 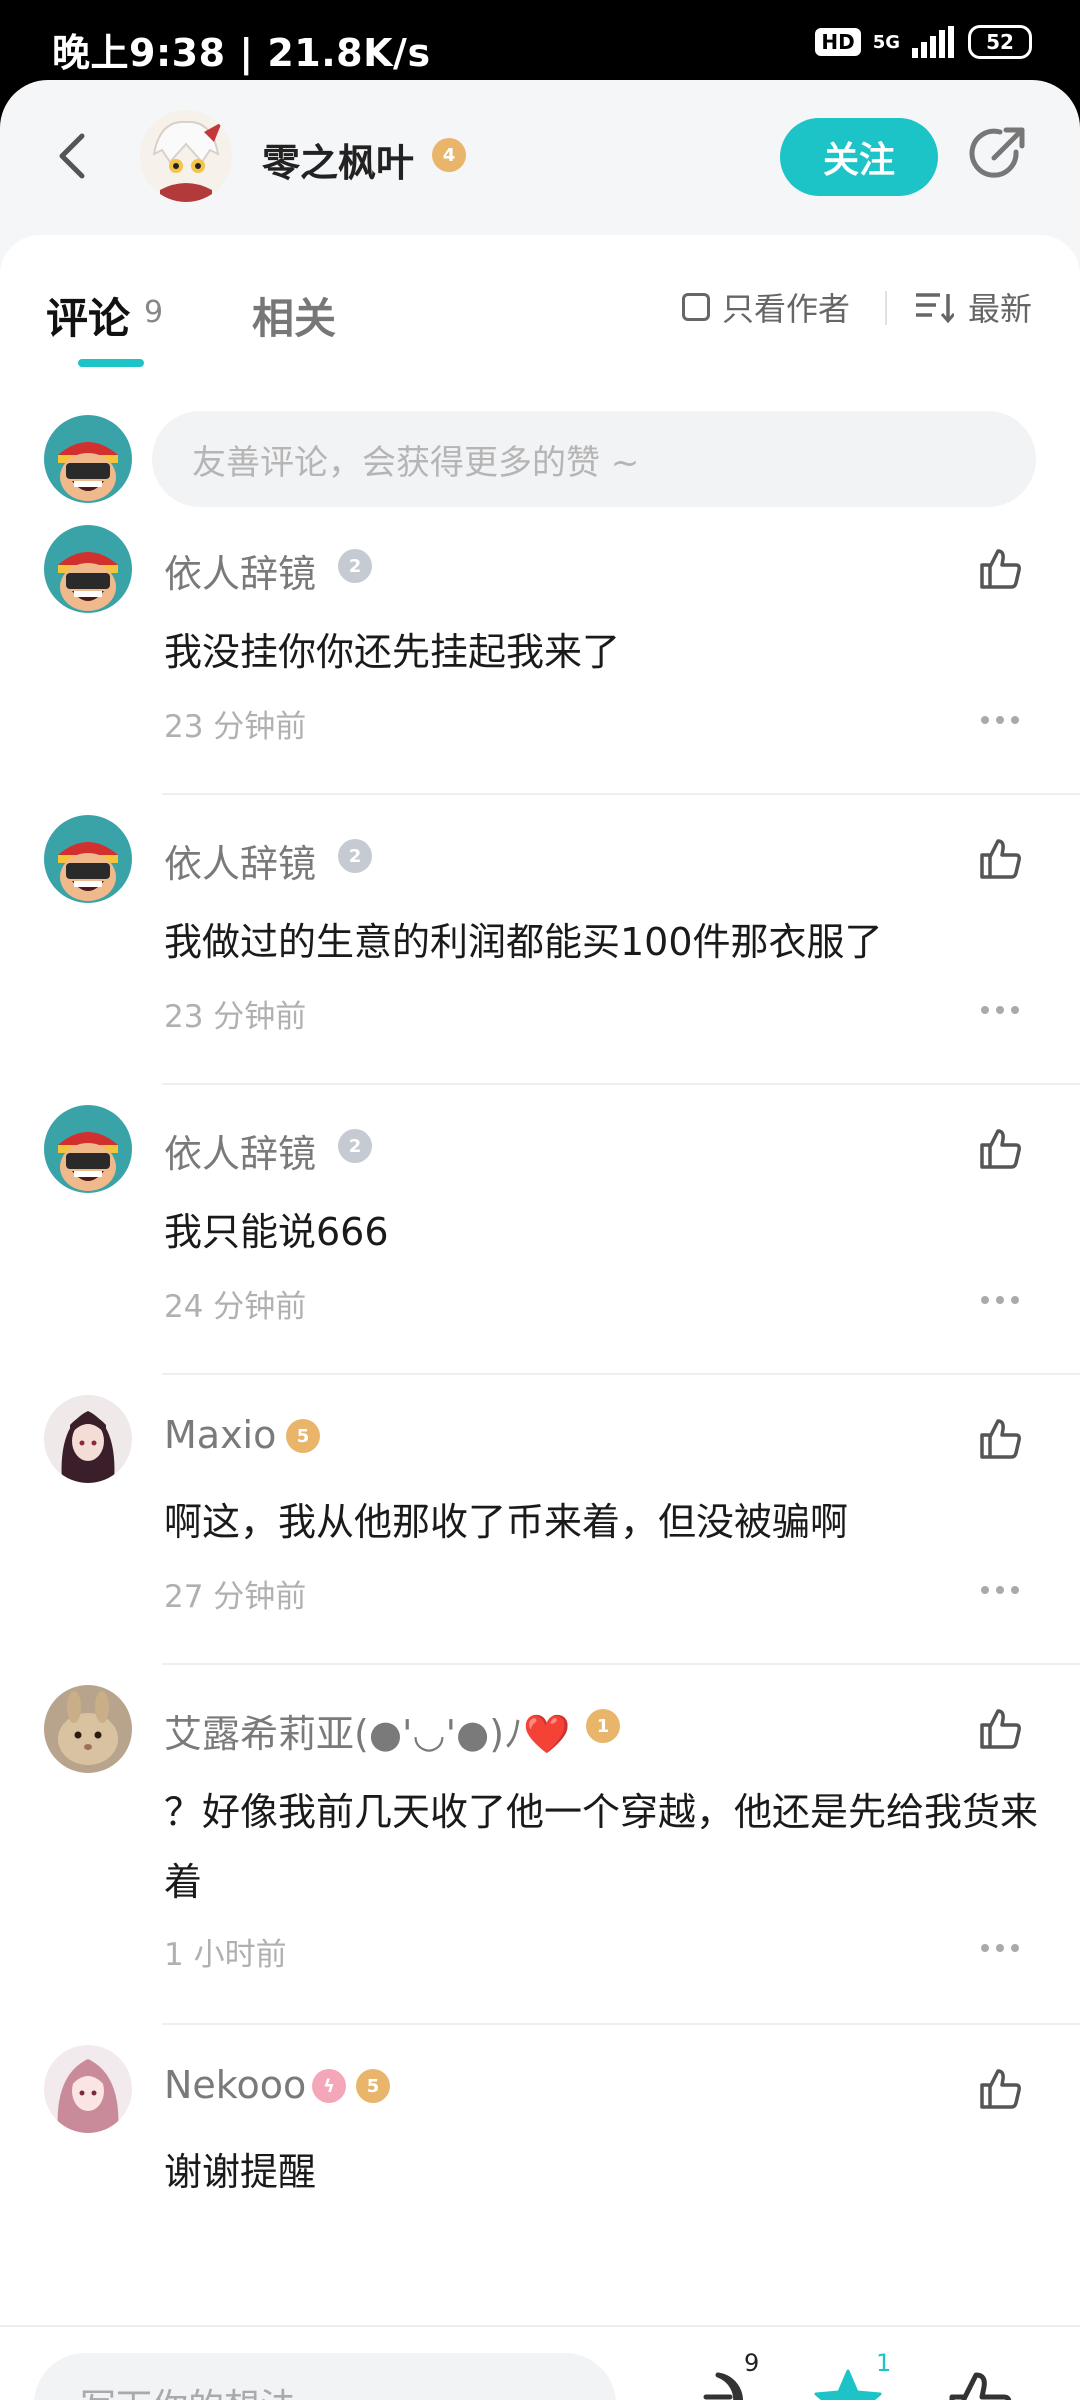 What do you see at coordinates (886, 42) in the screenshot?
I see `network-label: 5G` at bounding box center [886, 42].